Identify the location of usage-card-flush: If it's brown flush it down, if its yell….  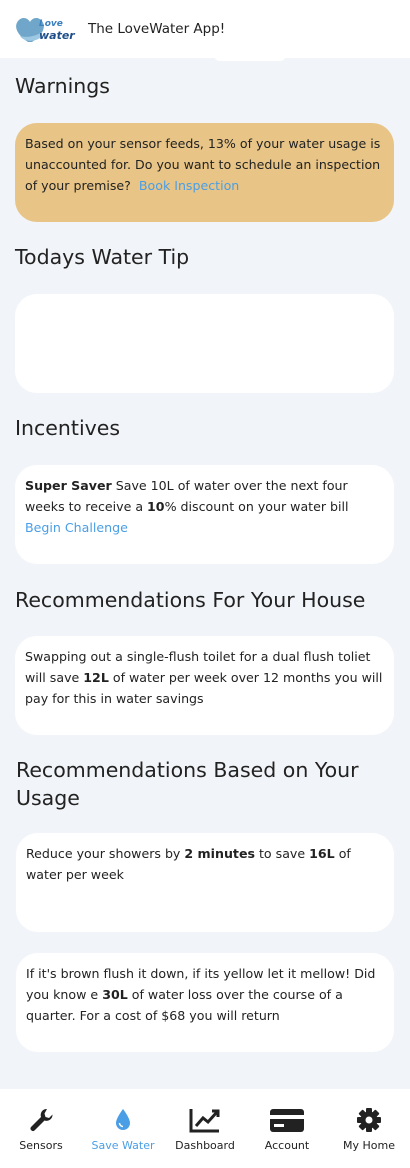
(205, 1002).